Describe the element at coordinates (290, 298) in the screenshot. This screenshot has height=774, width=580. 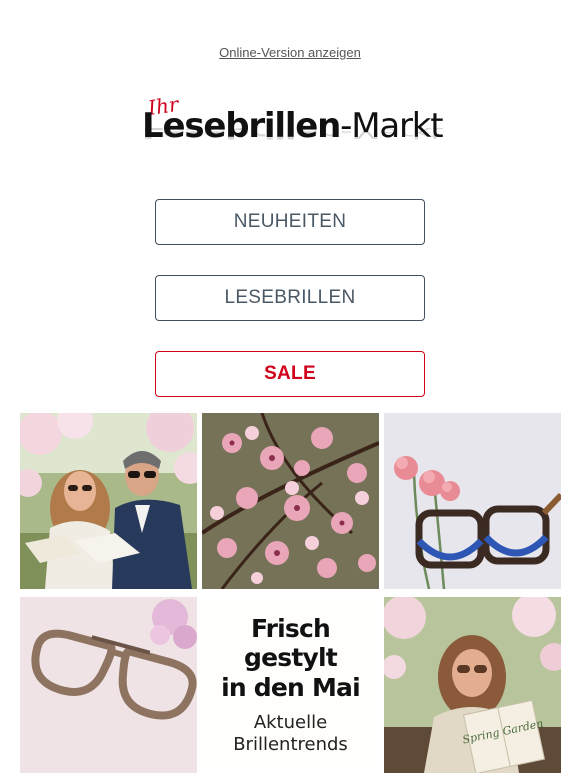
I see `nav-button-lesebrillen: LESEBRILLEN` at that location.